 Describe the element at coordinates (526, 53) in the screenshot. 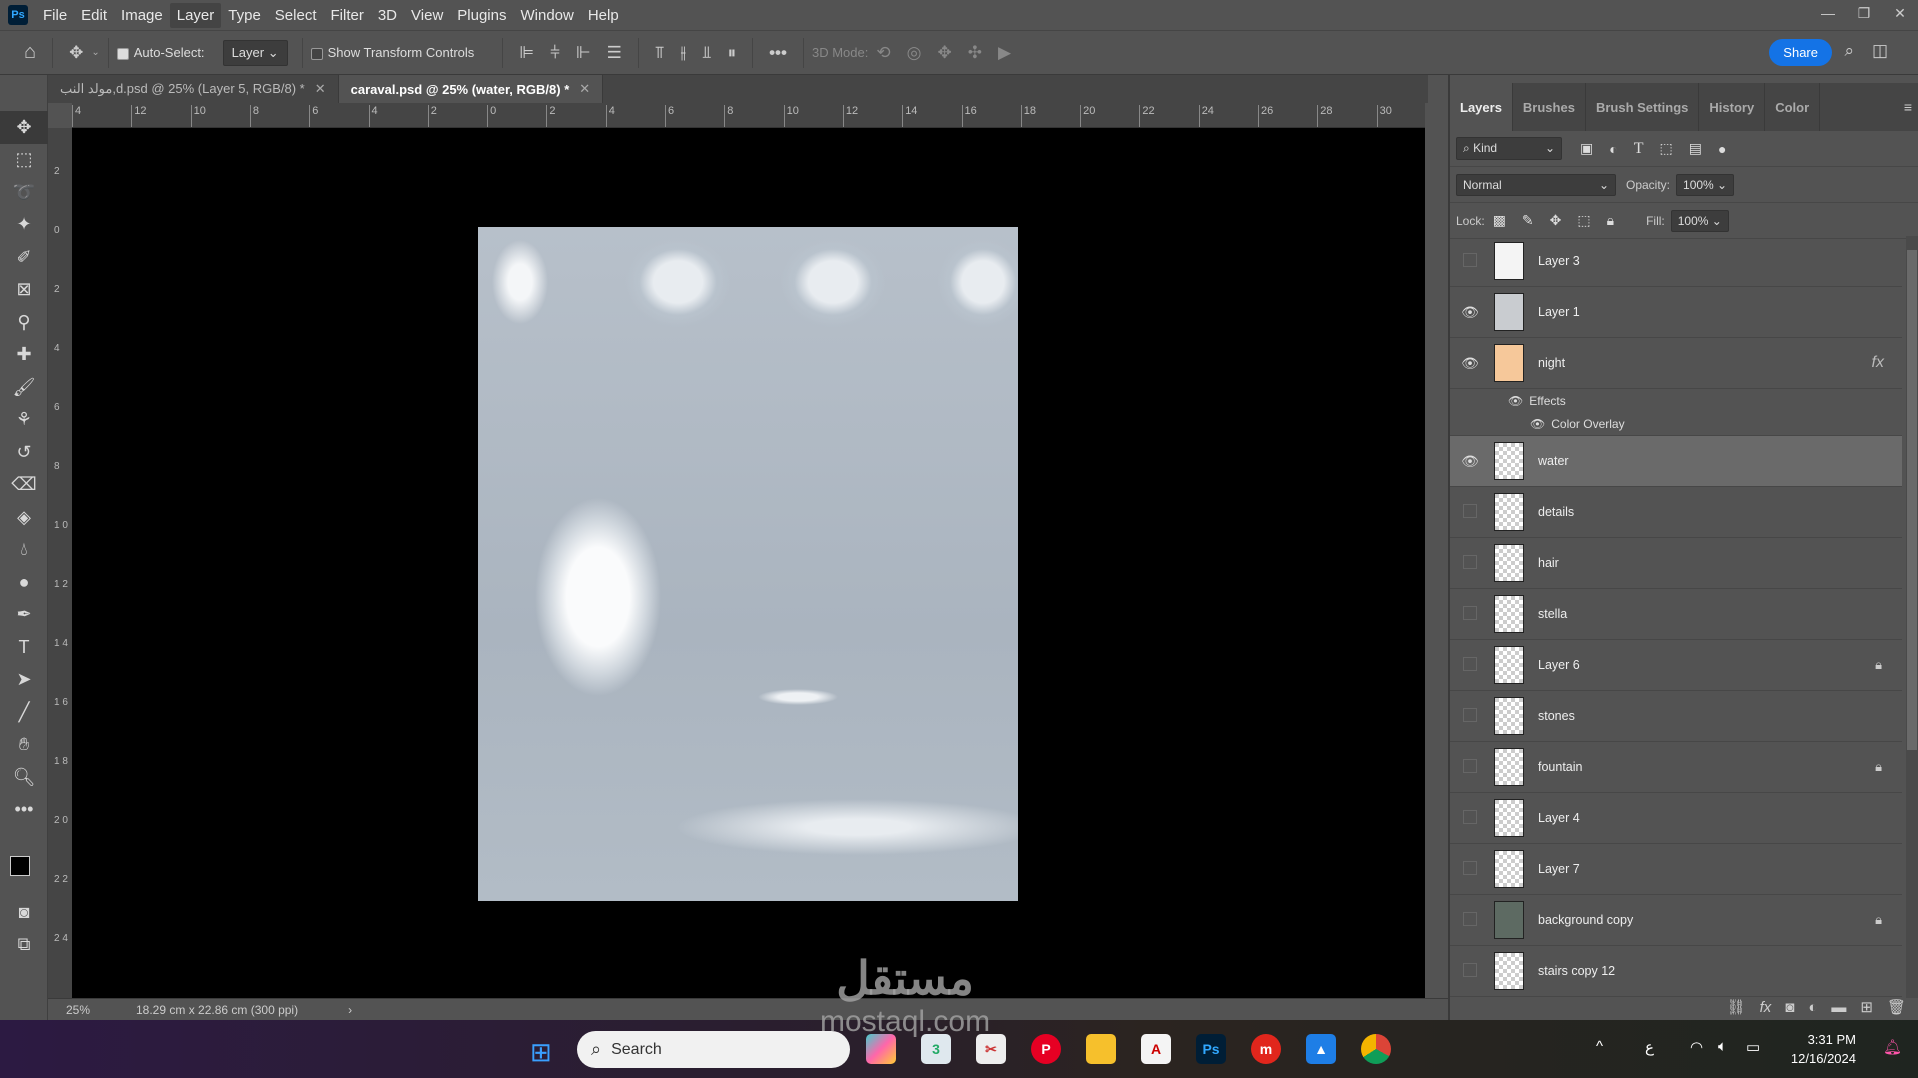

I see `align-left-icon: ⊫` at that location.